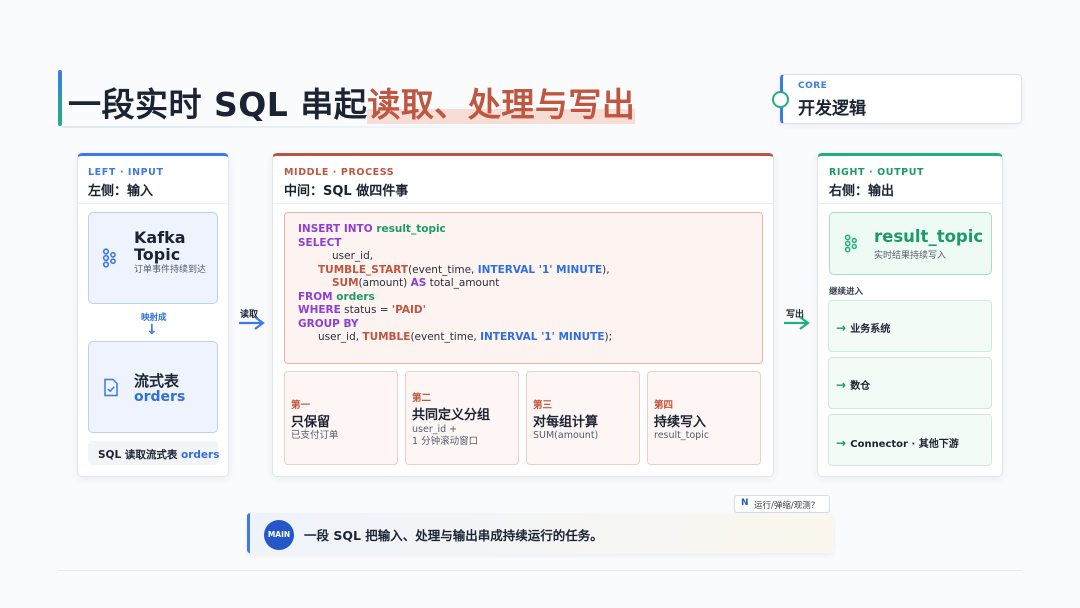  What do you see at coordinates (126, 172) in the screenshot?
I see `left-panel-tag: LEFT · INPUT` at bounding box center [126, 172].